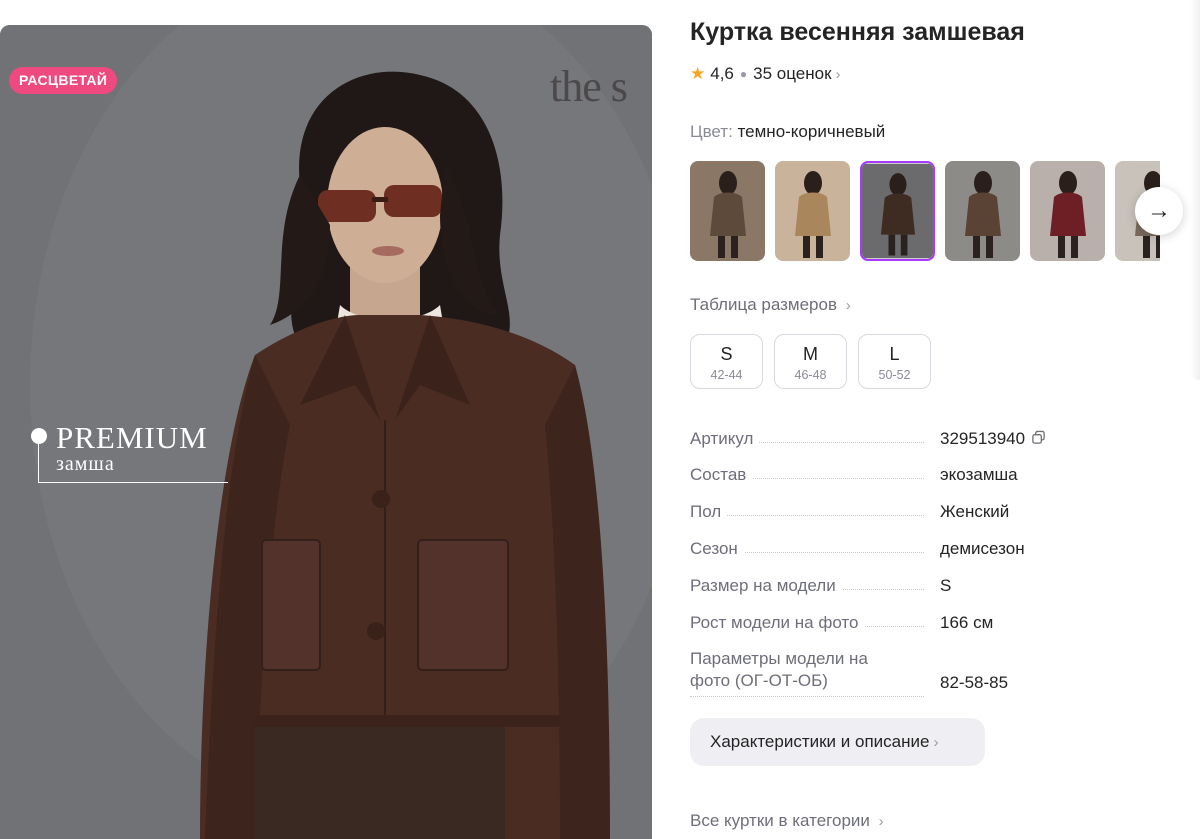 This screenshot has width=1200, height=839. I want to click on reviews-count: 35 оценок, so click(792, 73).